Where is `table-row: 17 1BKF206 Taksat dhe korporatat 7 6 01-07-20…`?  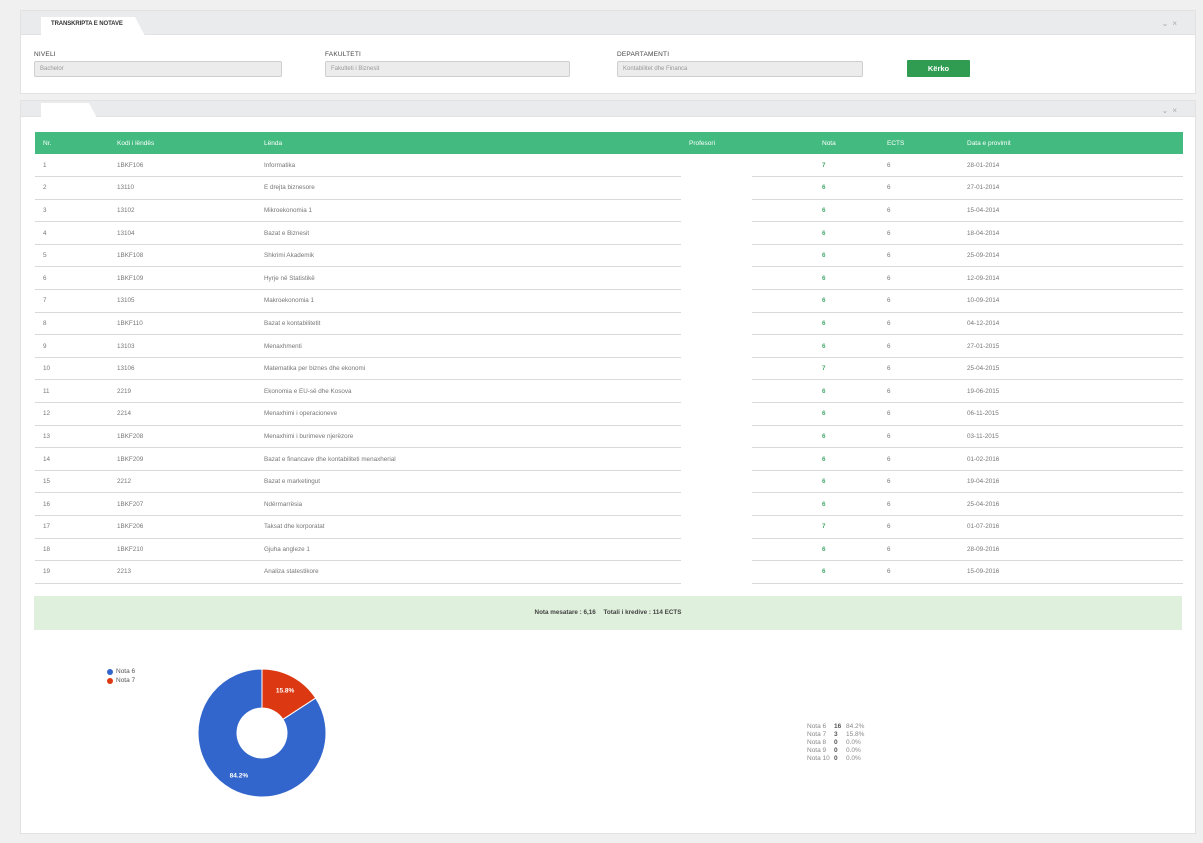
table-row: 17 1BKF206 Taksat dhe korporatat 7 6 01-07-20… is located at coordinates (609, 527).